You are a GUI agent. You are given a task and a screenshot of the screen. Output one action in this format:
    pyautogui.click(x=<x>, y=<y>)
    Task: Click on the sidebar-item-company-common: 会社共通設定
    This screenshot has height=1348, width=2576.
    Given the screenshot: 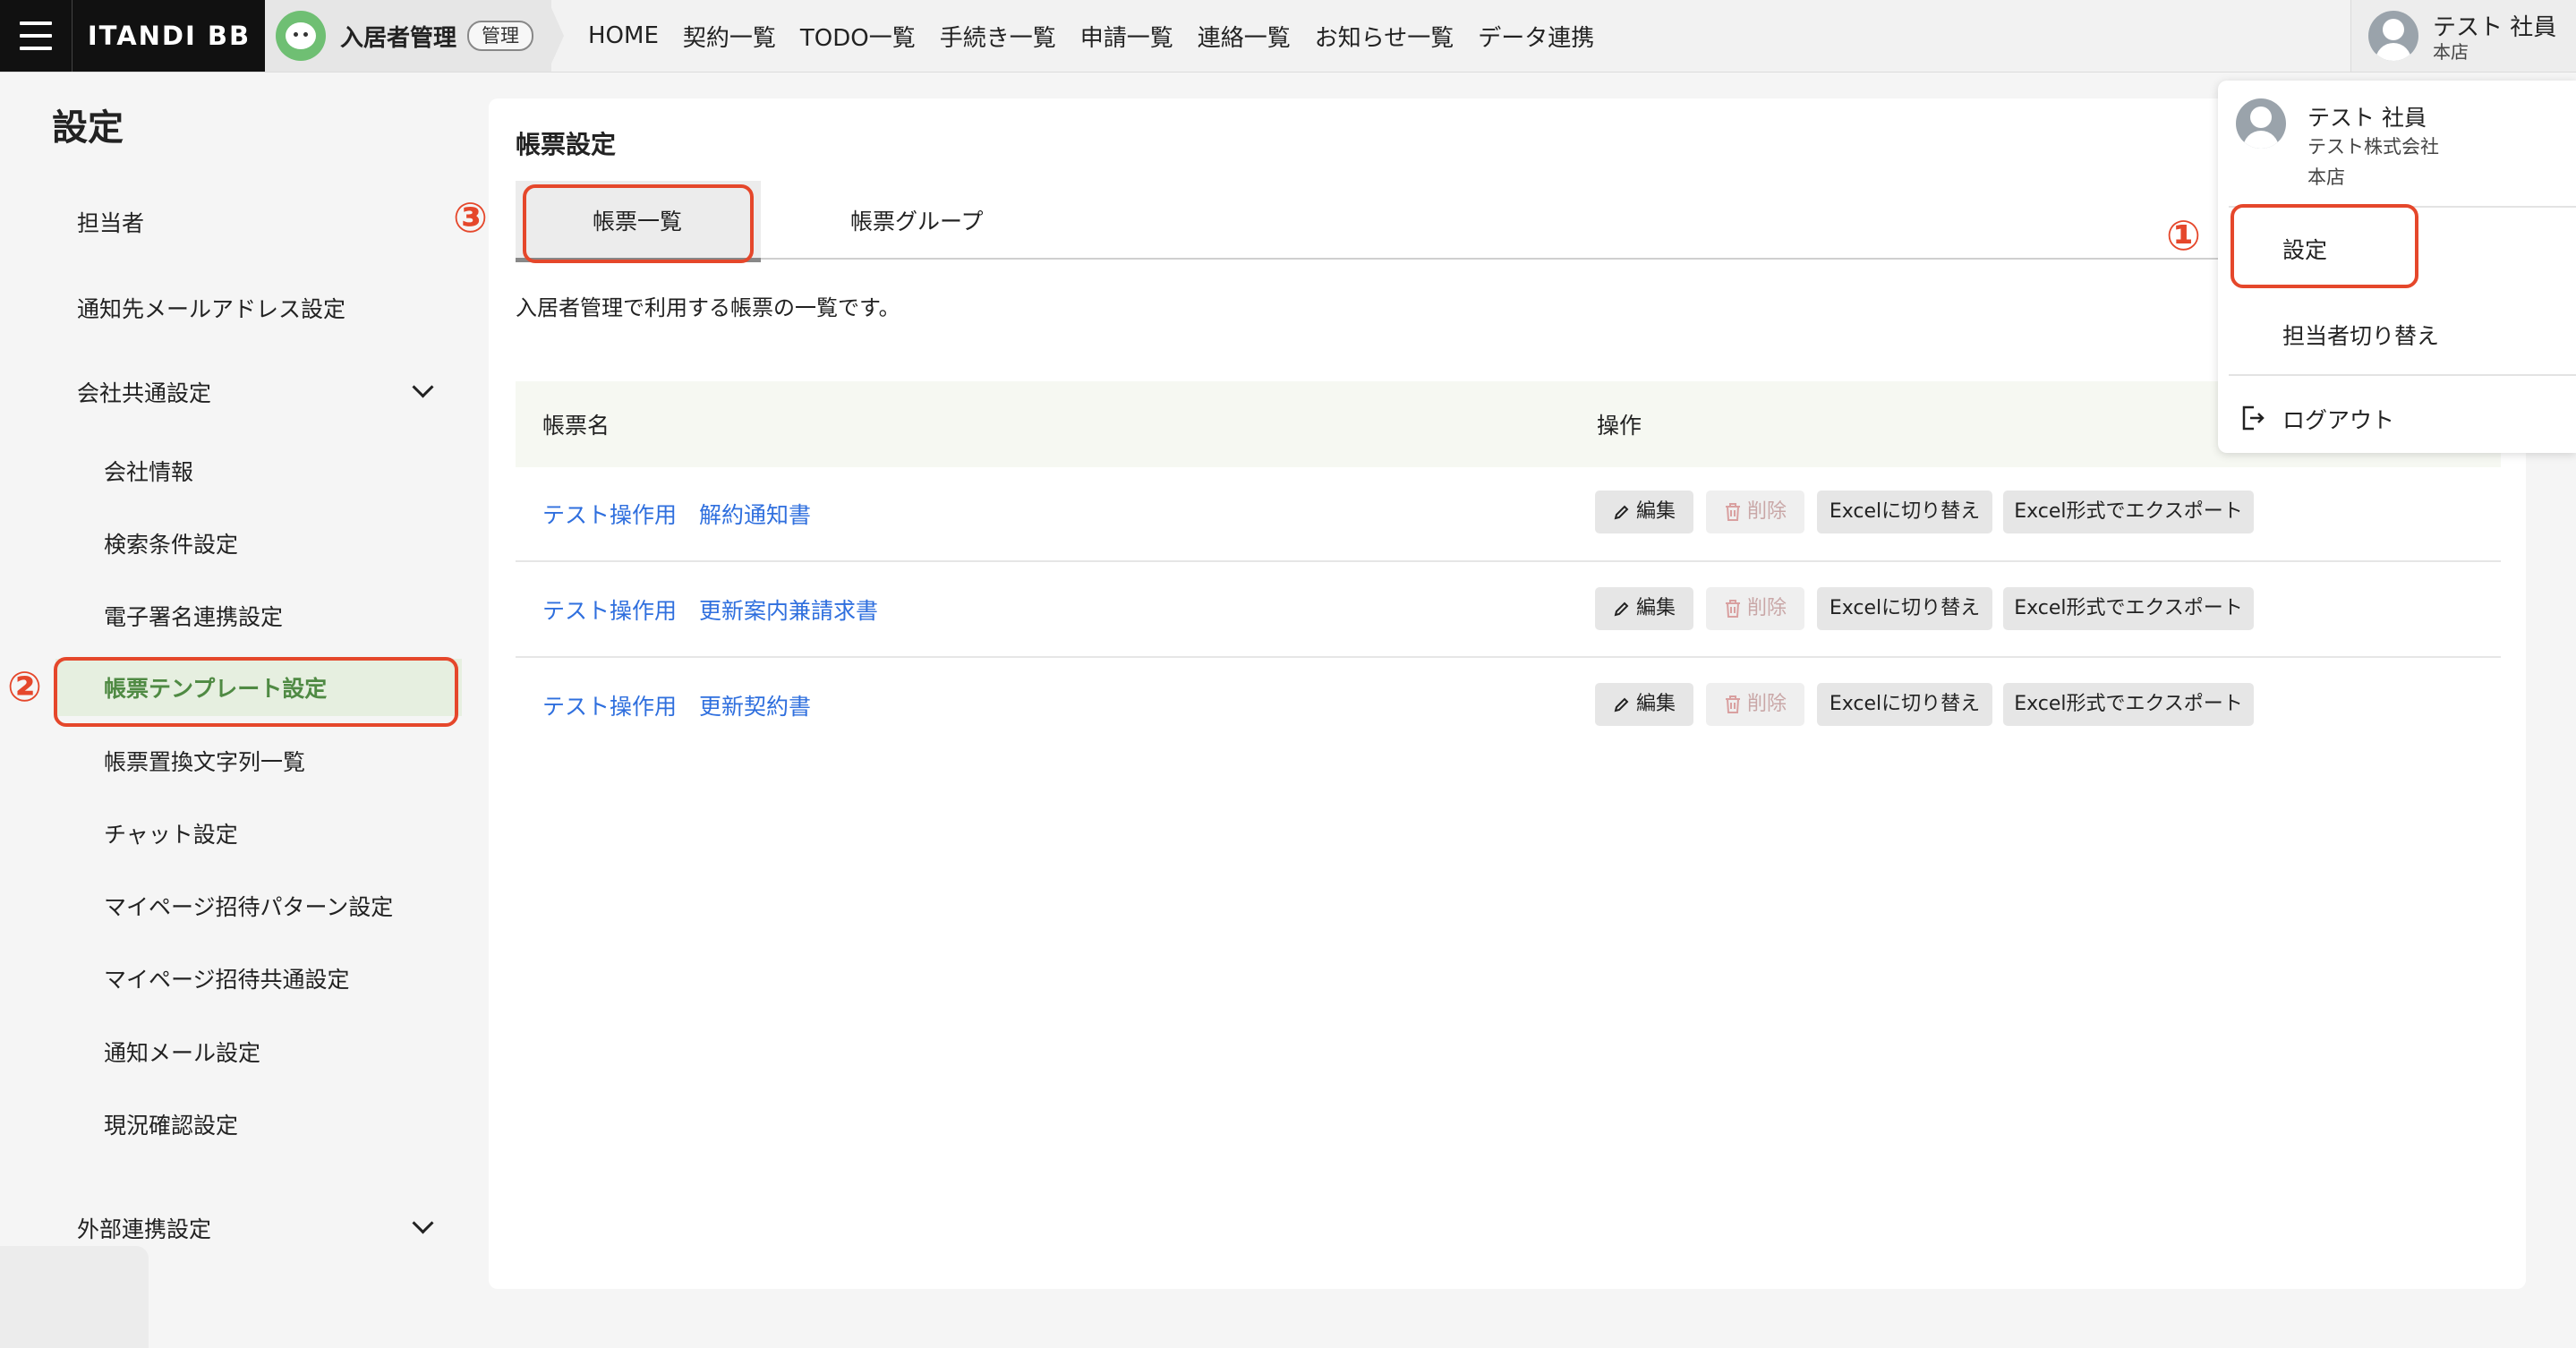 What is the action you would take?
    pyautogui.click(x=144, y=392)
    